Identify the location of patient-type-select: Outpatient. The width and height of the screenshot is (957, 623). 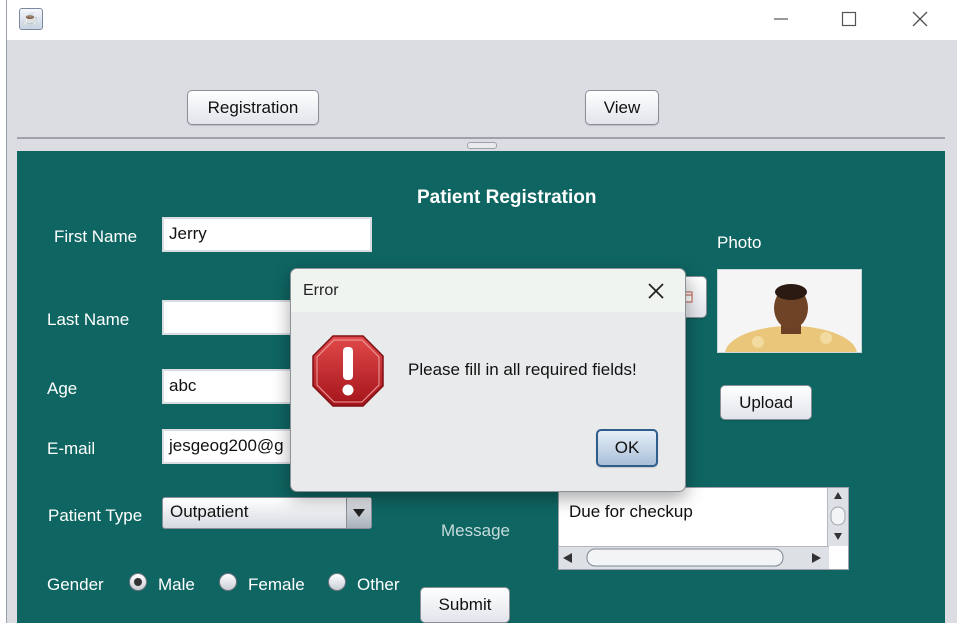
(267, 513).